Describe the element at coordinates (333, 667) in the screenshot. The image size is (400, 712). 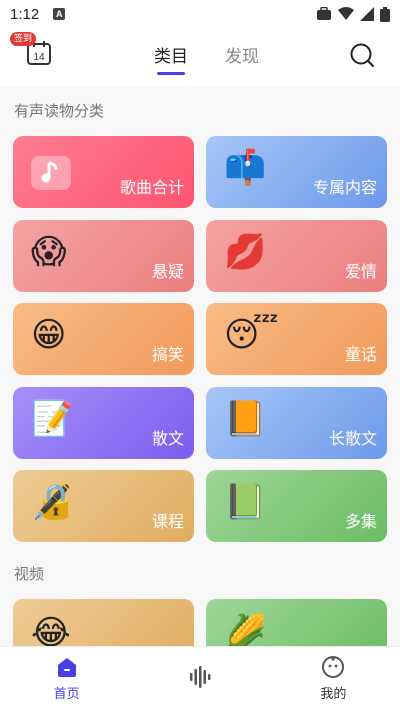
I see `profile-face-icon` at that location.